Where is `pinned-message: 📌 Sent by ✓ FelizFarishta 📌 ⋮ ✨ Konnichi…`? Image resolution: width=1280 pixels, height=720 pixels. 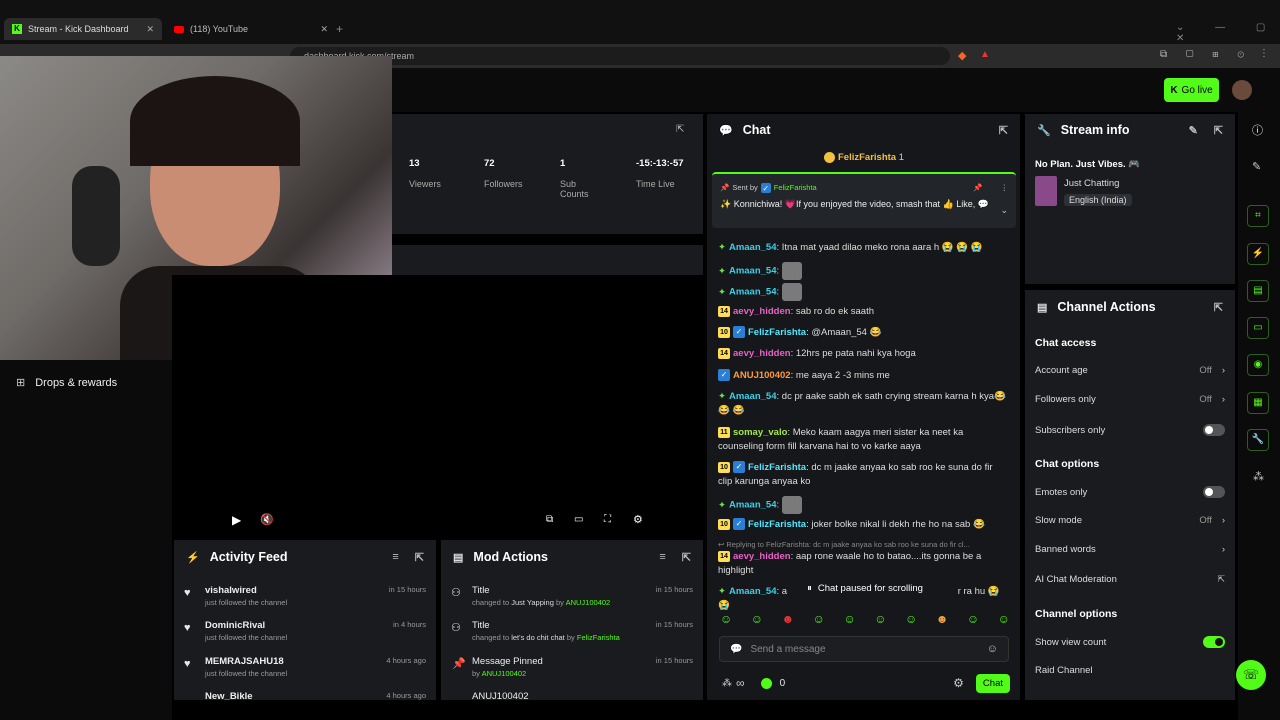 pinned-message: 📌 Sent by ✓ FelizFarishta 📌 ⋮ ✨ Konnichi… is located at coordinates (864, 200).